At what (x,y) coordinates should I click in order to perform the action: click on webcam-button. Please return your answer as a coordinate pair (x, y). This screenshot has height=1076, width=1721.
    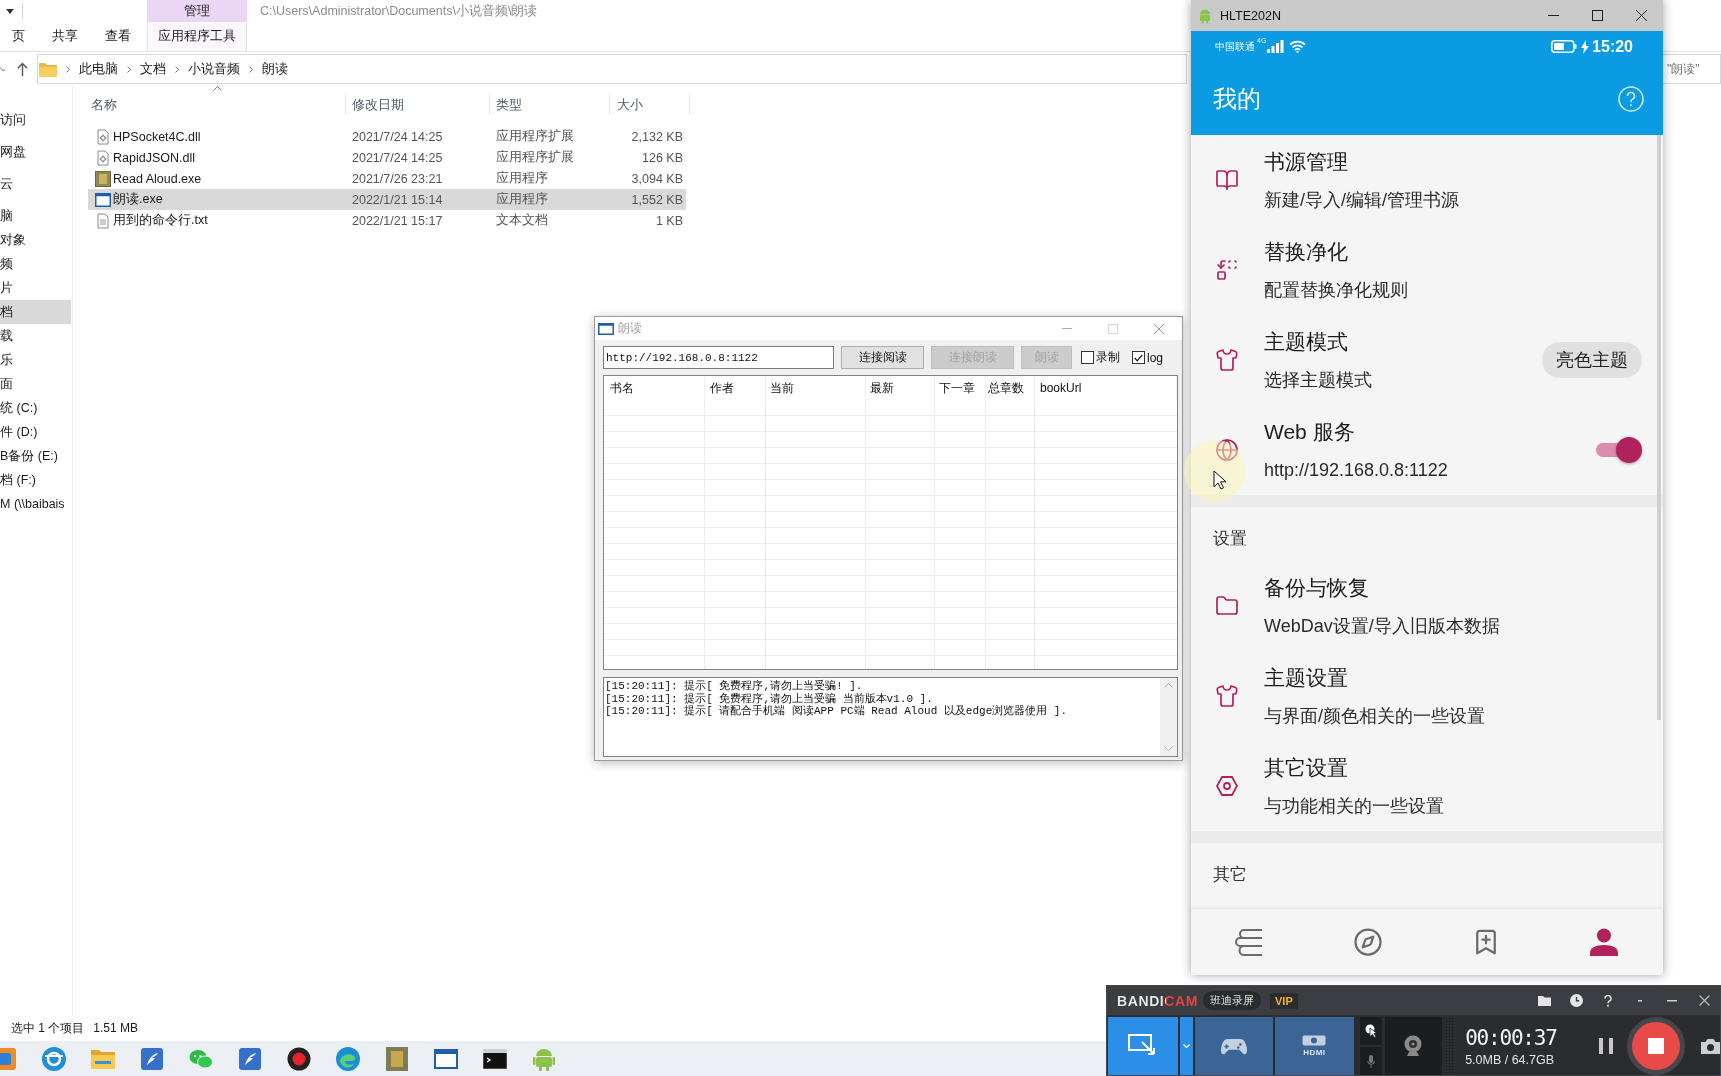
    Looking at the image, I should click on (1413, 1046).